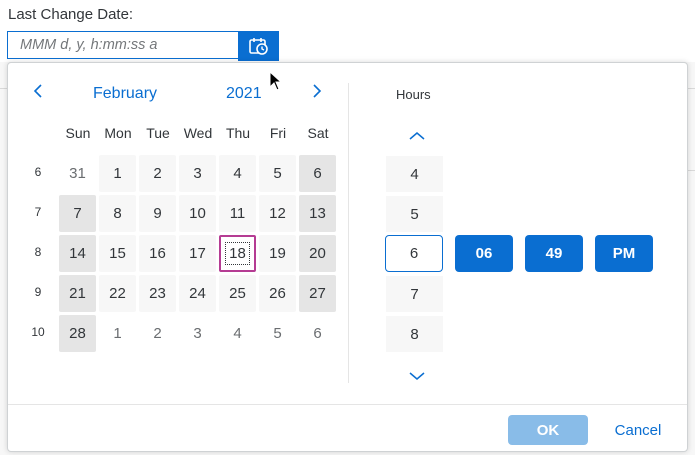 Image resolution: width=695 pixels, height=455 pixels. I want to click on calendar-day: 27, so click(317, 293).